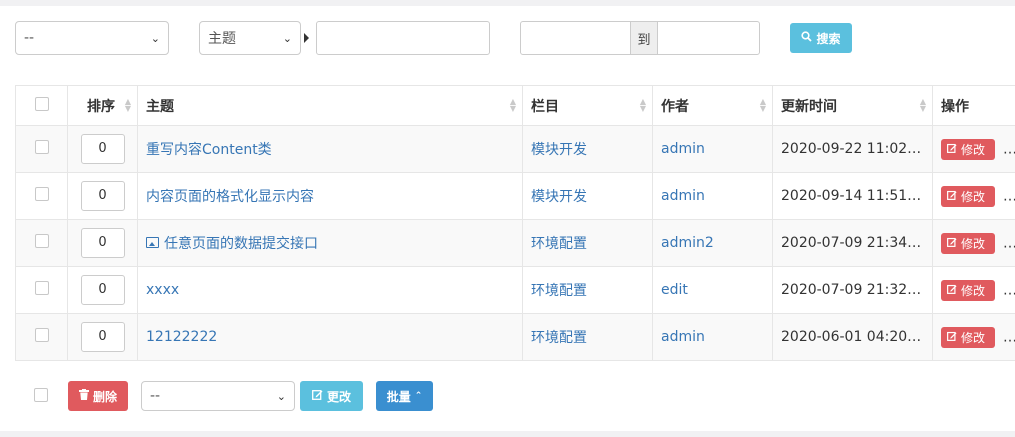 This screenshot has height=437, width=1015. What do you see at coordinates (306, 38) in the screenshot?
I see `caret-right-icon` at bounding box center [306, 38].